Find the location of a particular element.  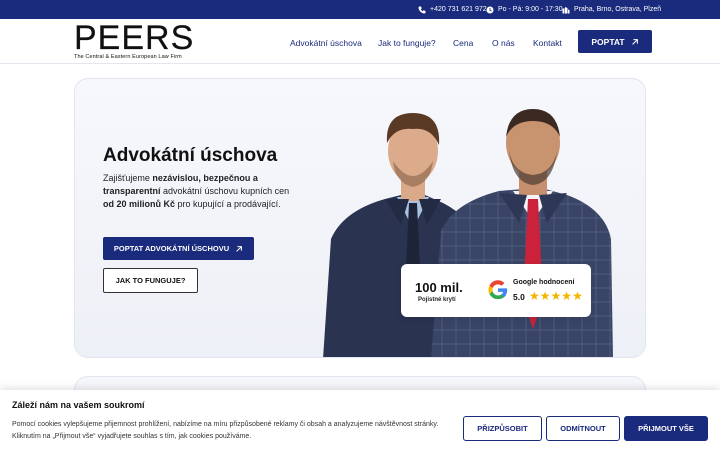

poptat-button: POPTAT is located at coordinates (615, 41).